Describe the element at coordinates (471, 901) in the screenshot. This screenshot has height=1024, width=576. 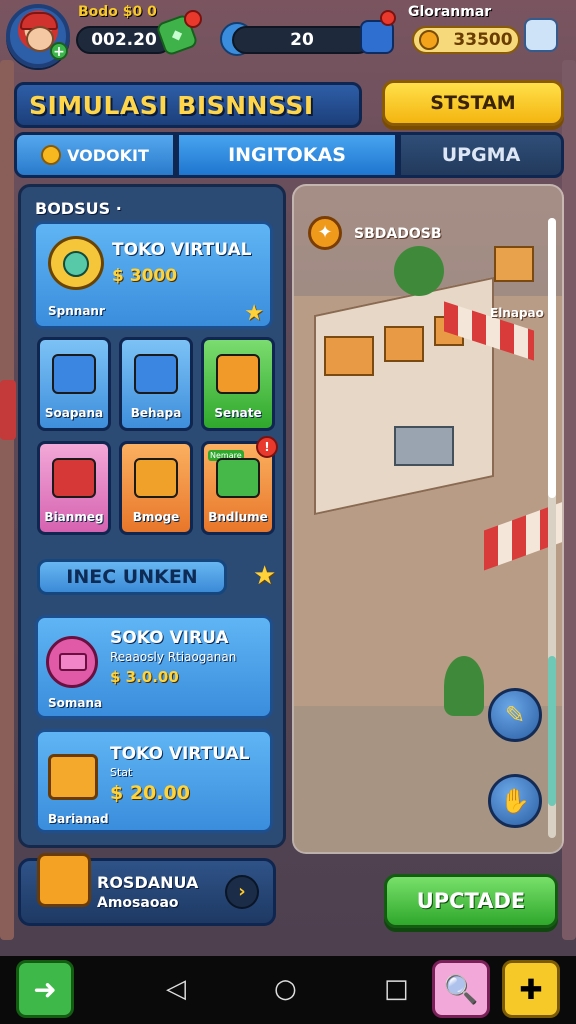
I see `upgrade-button: UPCTADE` at that location.